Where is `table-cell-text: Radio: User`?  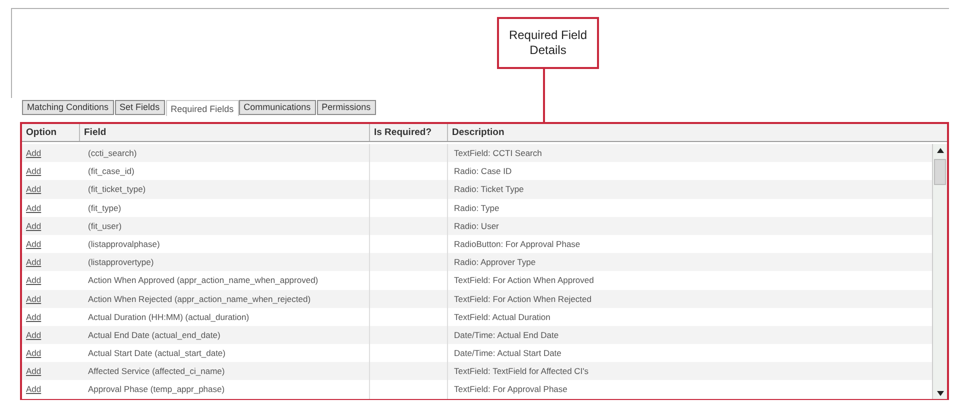 table-cell-text: Radio: User is located at coordinates (476, 226).